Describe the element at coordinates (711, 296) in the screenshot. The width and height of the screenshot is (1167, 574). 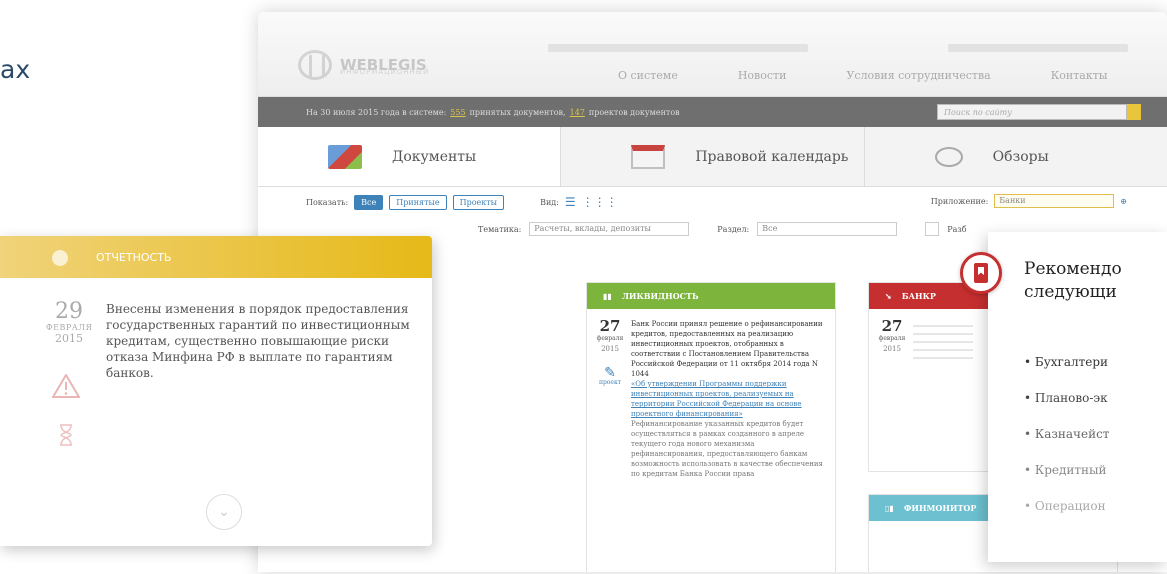
I see `card-header: ▮▮ ЛИКВИДНОСТЬ` at that location.